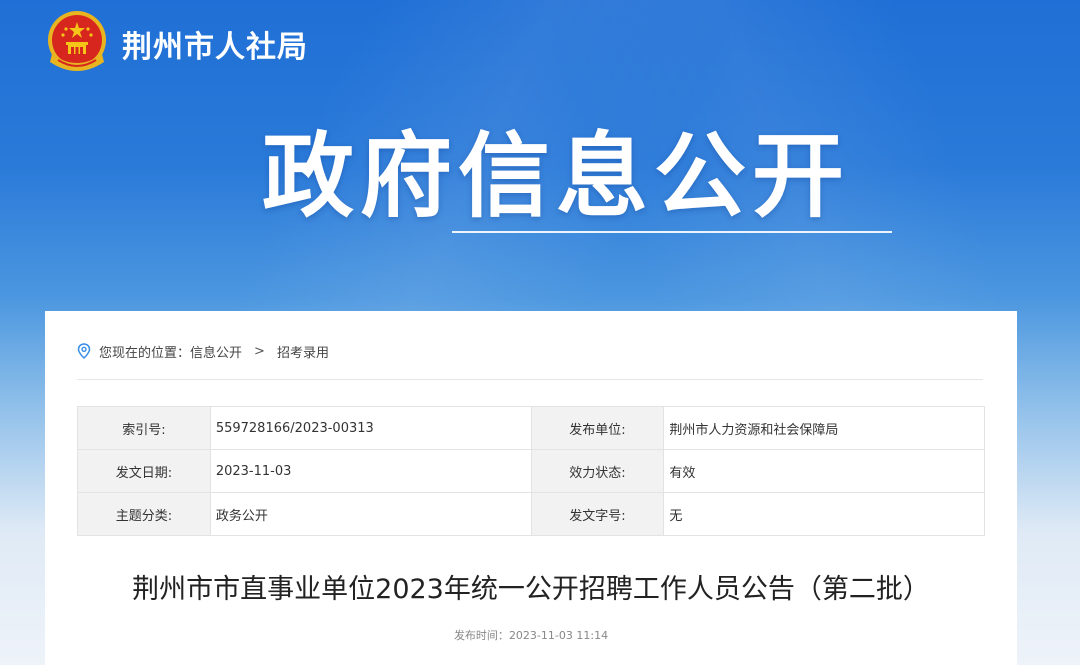  What do you see at coordinates (530, 379) in the screenshot?
I see `breadcrumb-divider` at bounding box center [530, 379].